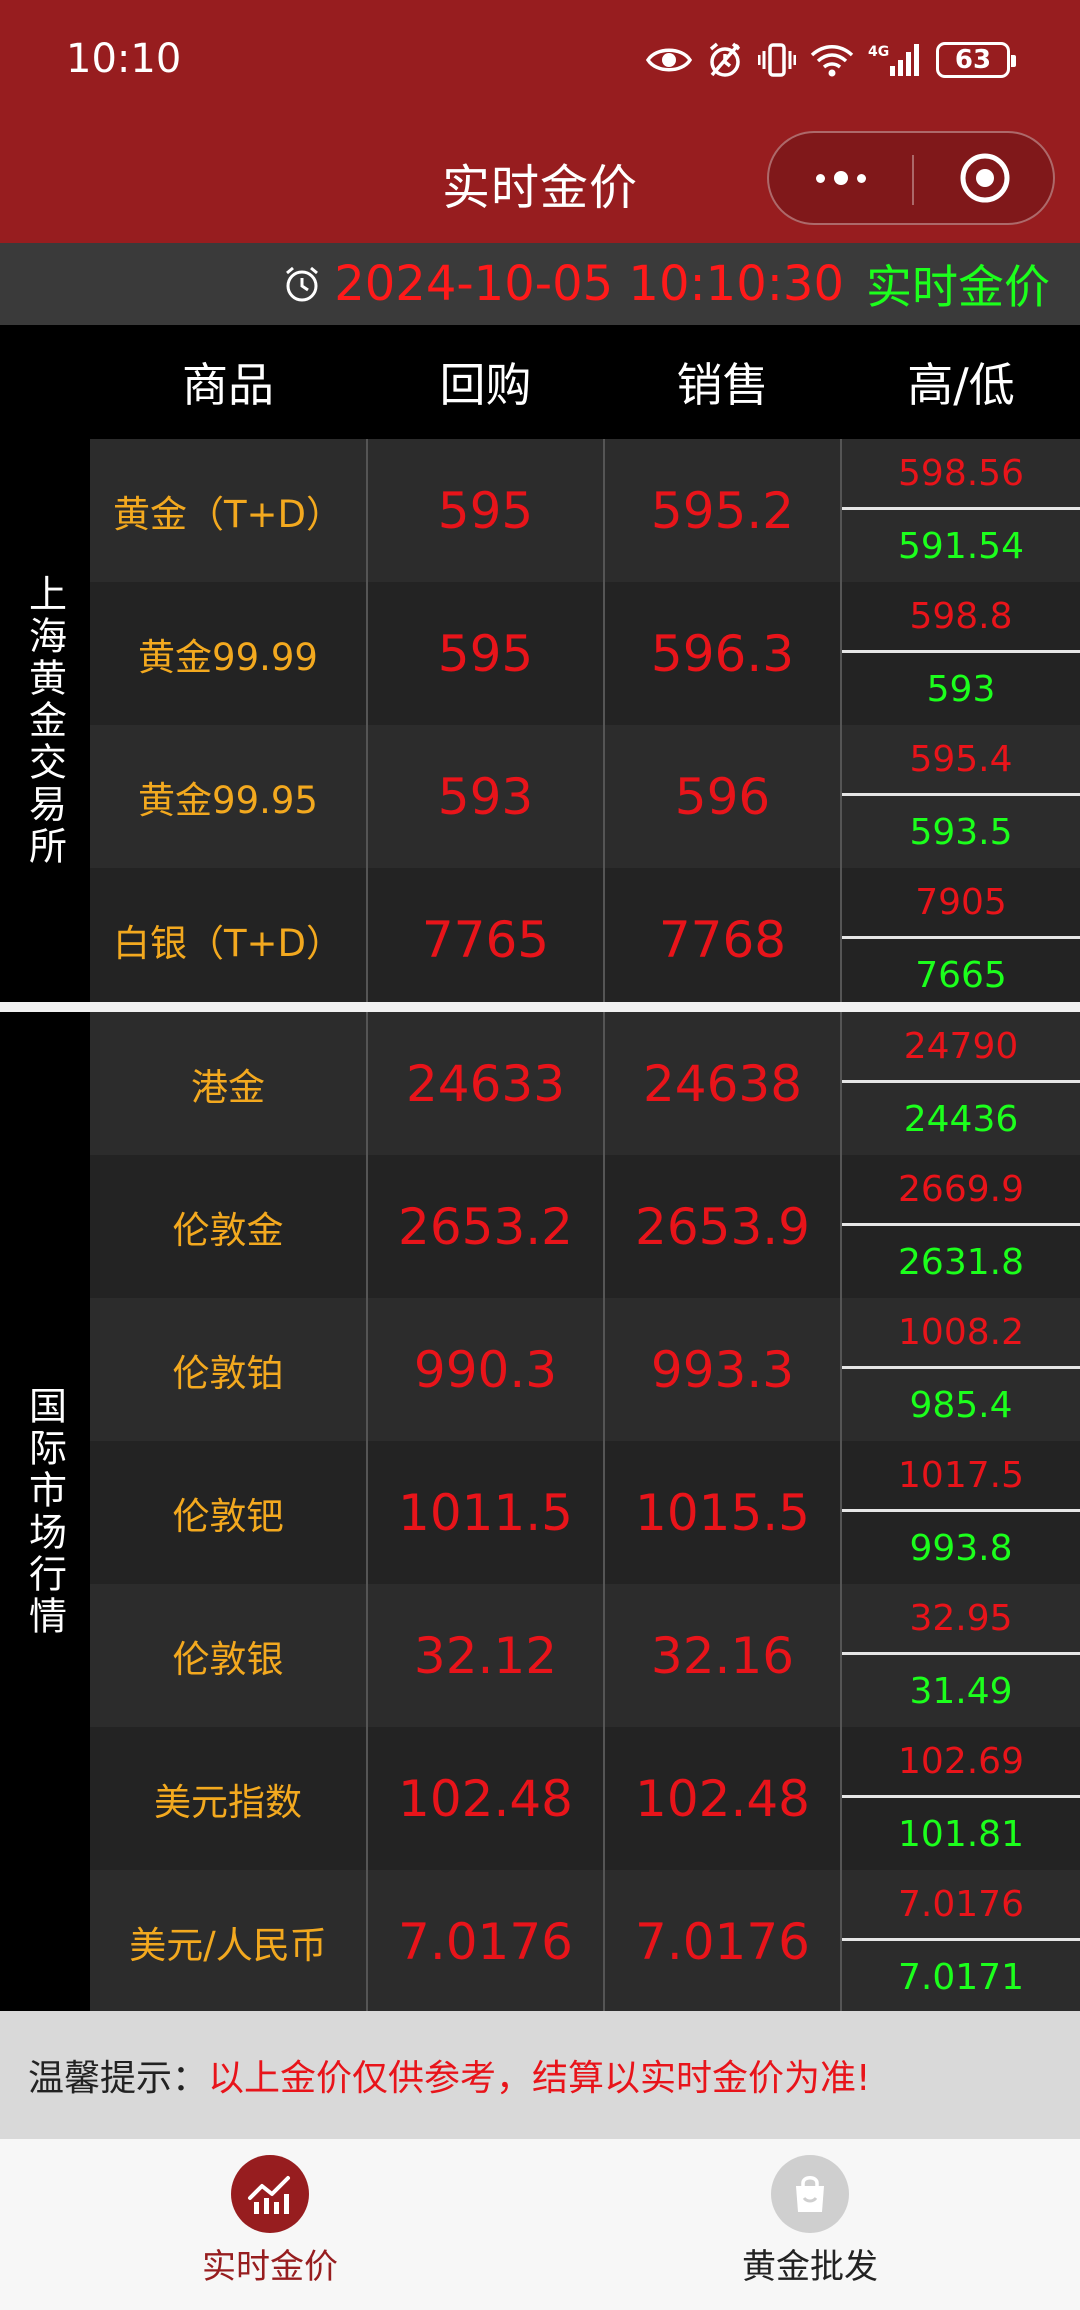 The height and width of the screenshot is (2310, 1080). Describe the element at coordinates (485, 510) in the screenshot. I see `buyback-price: 595` at that location.